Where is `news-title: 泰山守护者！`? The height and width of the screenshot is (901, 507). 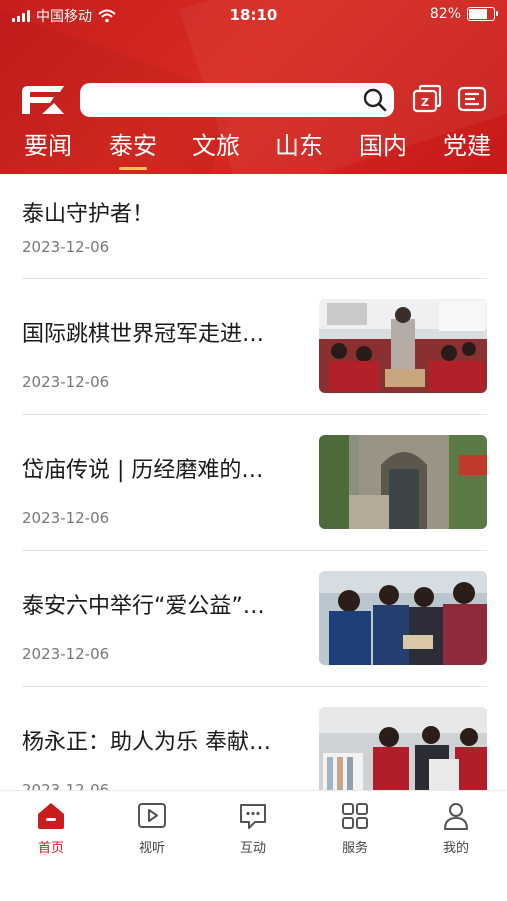 news-title: 泰山守护者！ is located at coordinates (88, 214).